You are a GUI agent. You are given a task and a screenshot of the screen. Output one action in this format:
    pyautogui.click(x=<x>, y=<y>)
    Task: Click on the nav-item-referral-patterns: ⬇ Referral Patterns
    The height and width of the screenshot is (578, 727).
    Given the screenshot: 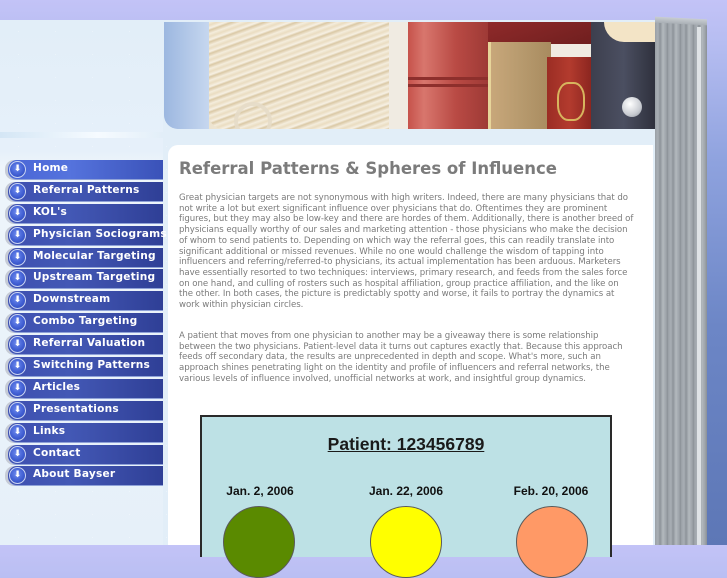 What is the action you would take?
    pyautogui.click(x=81, y=191)
    